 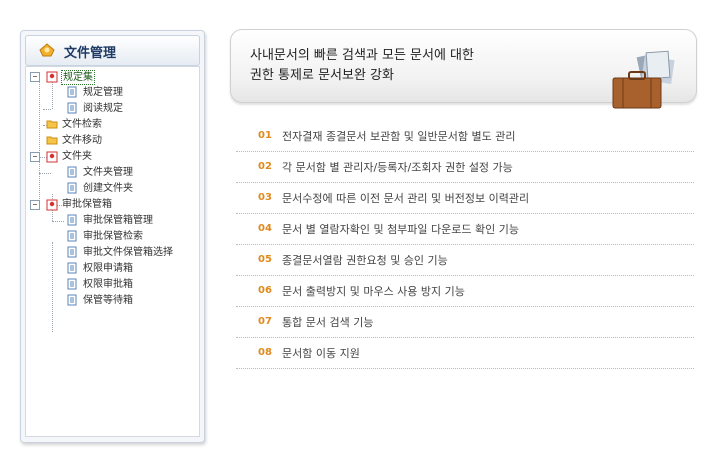 What do you see at coordinates (406, 198) in the screenshot?
I see `feature-text: 문서수정에 따른 이전 문서 관리 및 버전정보 이력관리` at bounding box center [406, 198].